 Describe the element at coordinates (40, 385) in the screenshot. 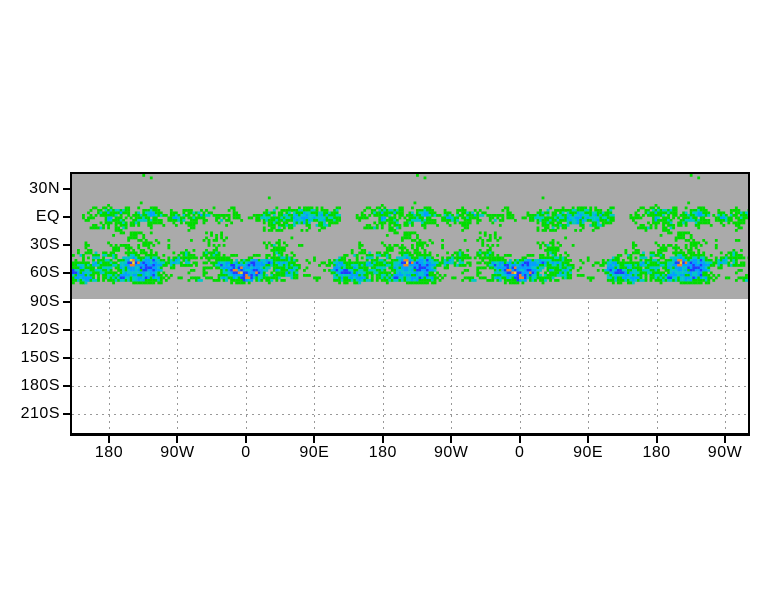

I see `y-axis-tick-label: 180S` at that location.